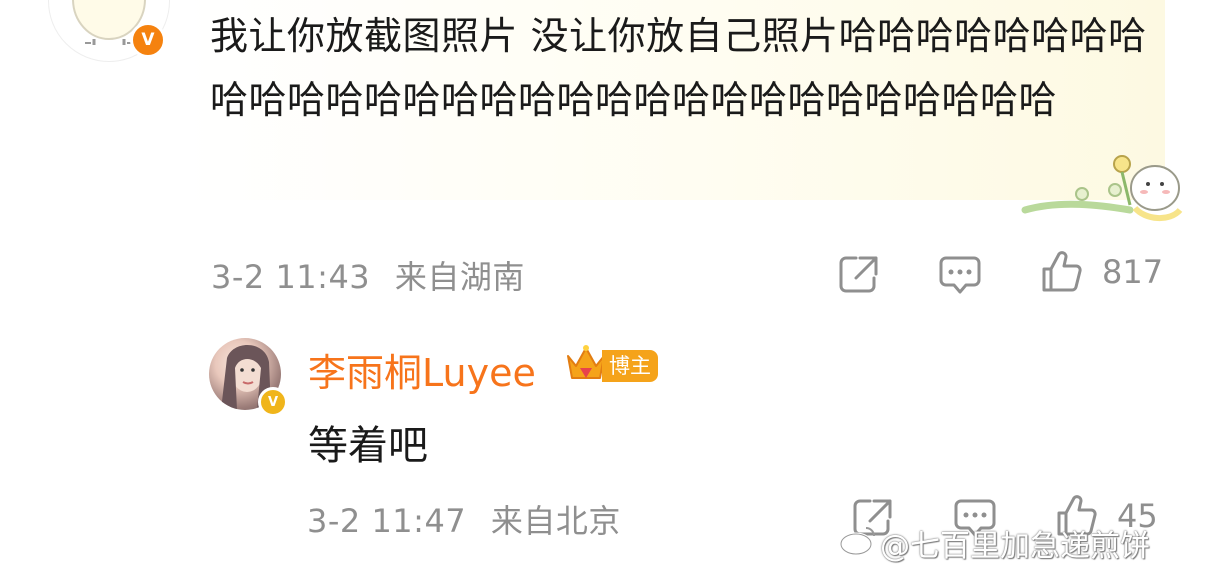  I want to click on comment-meta: 3-2 11:43 来自湖南, so click(368, 275).